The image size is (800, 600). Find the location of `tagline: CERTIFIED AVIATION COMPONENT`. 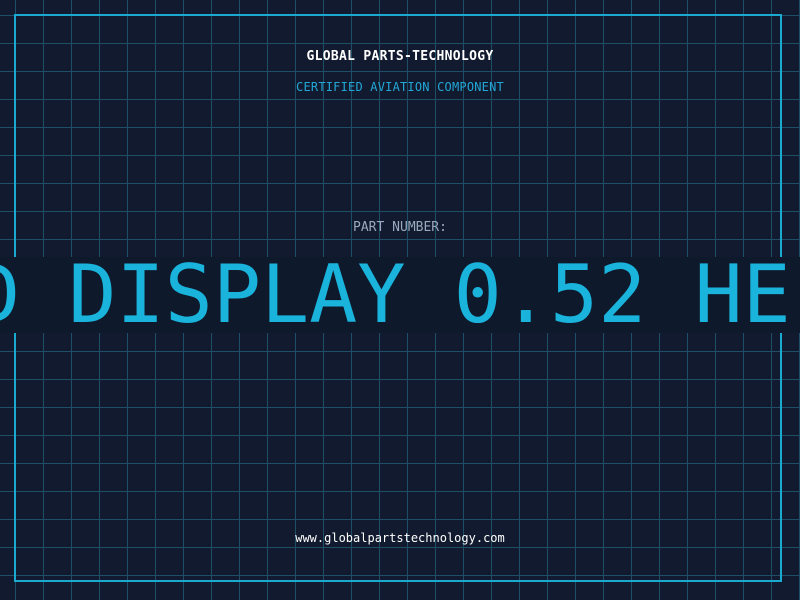

tagline: CERTIFIED AVIATION COMPONENT is located at coordinates (400, 87).